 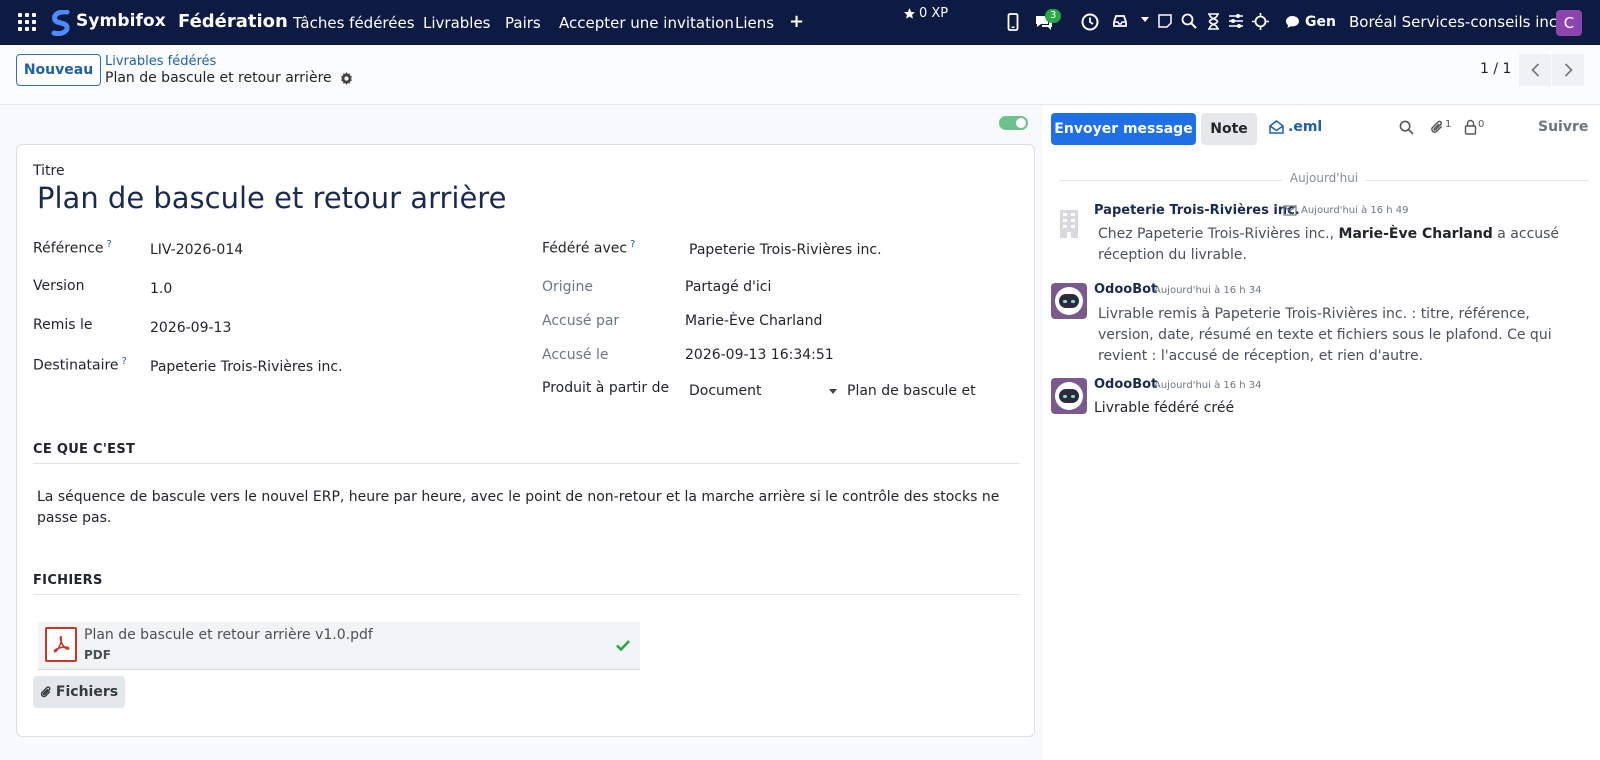 I want to click on pager-next-button, so click(x=1568, y=70).